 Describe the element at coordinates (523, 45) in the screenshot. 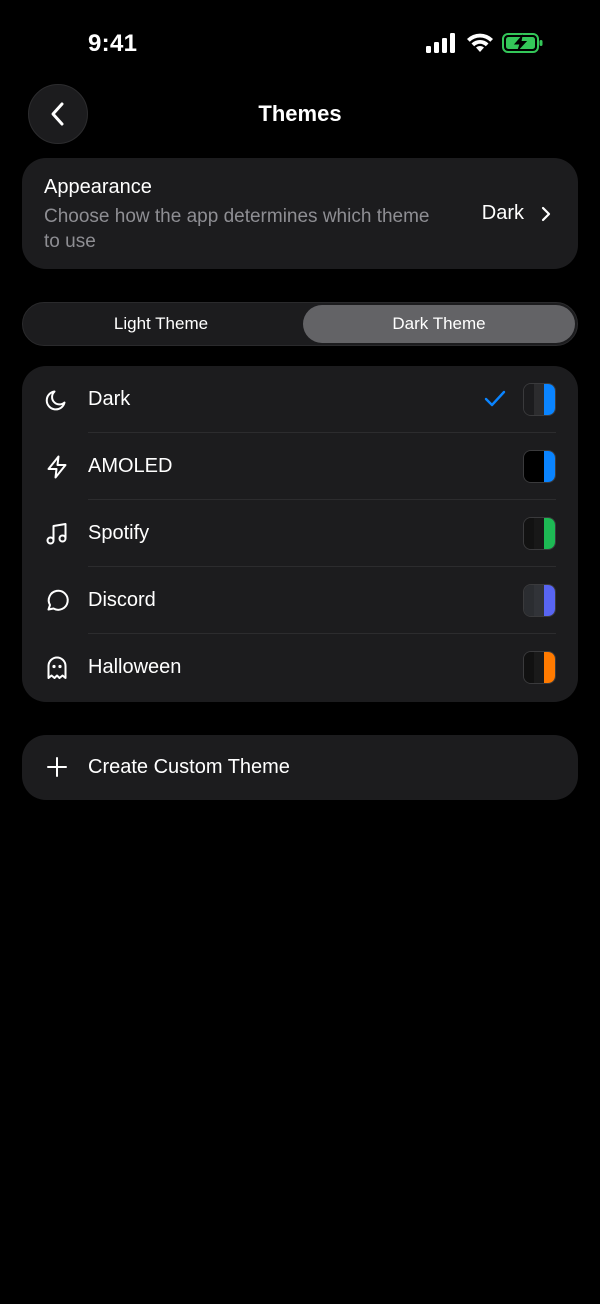

I see `battery-charging-icon` at that location.